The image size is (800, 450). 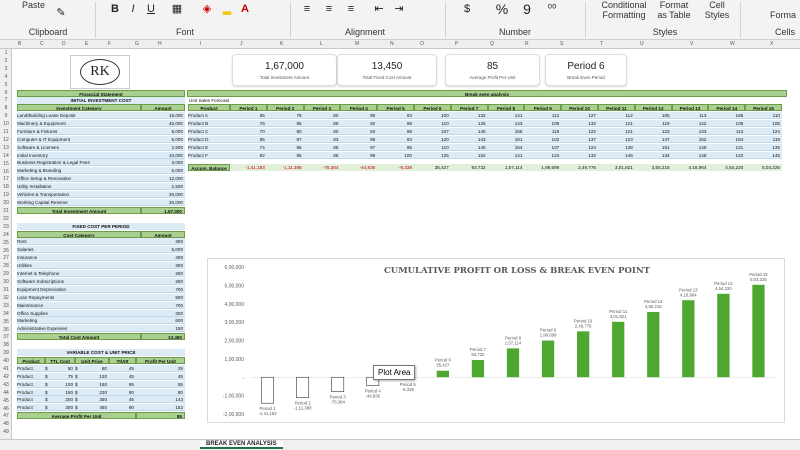 What do you see at coordinates (281, 44) in the screenshot?
I see `column-header: K` at bounding box center [281, 44].